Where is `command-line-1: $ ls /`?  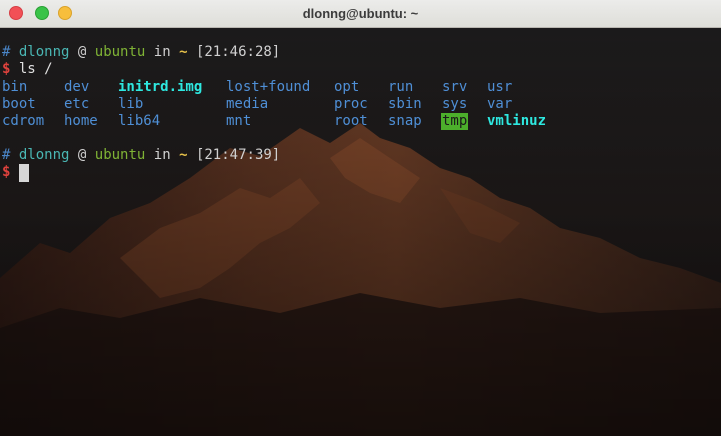 command-line-1: $ ls / is located at coordinates (27, 69).